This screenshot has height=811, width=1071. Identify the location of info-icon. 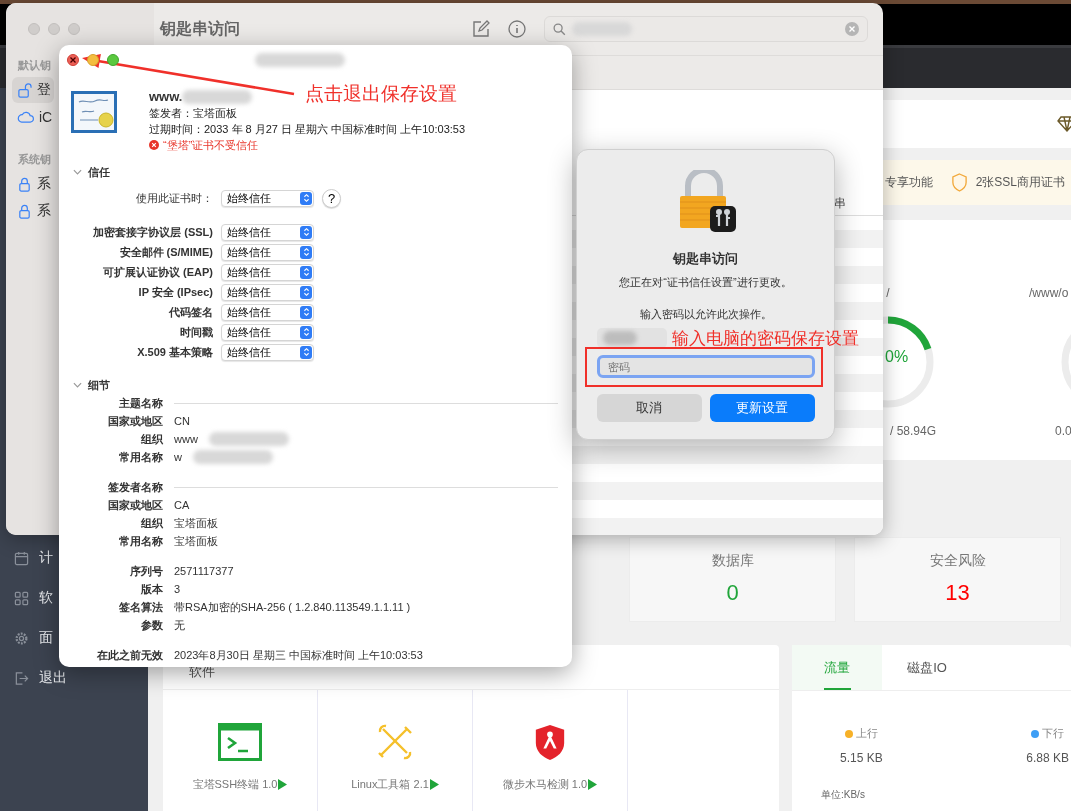
(517, 29).